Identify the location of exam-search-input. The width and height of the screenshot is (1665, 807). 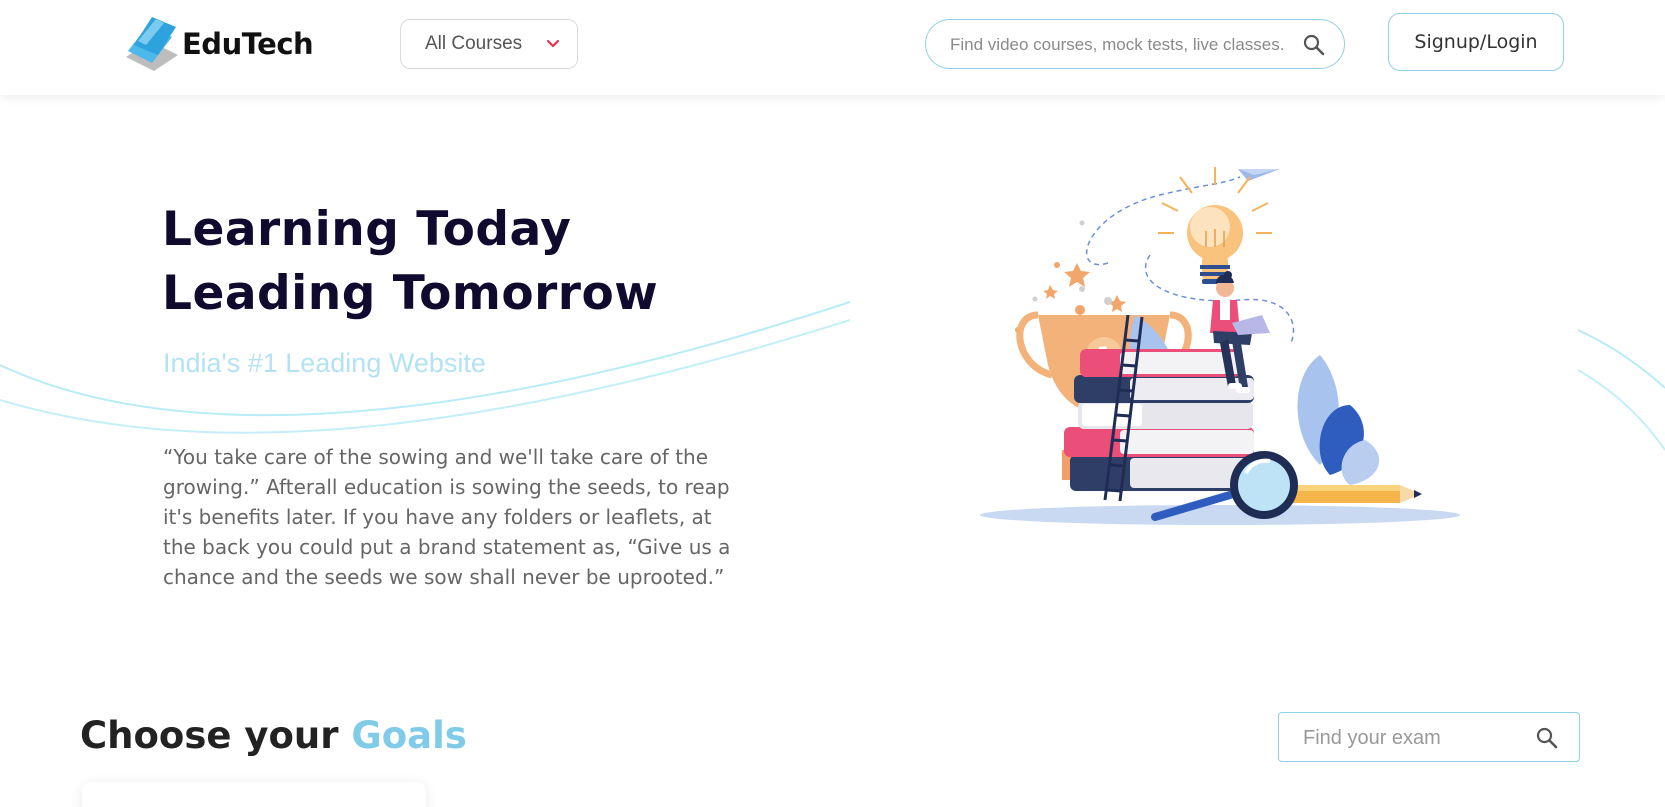
(1413, 738).